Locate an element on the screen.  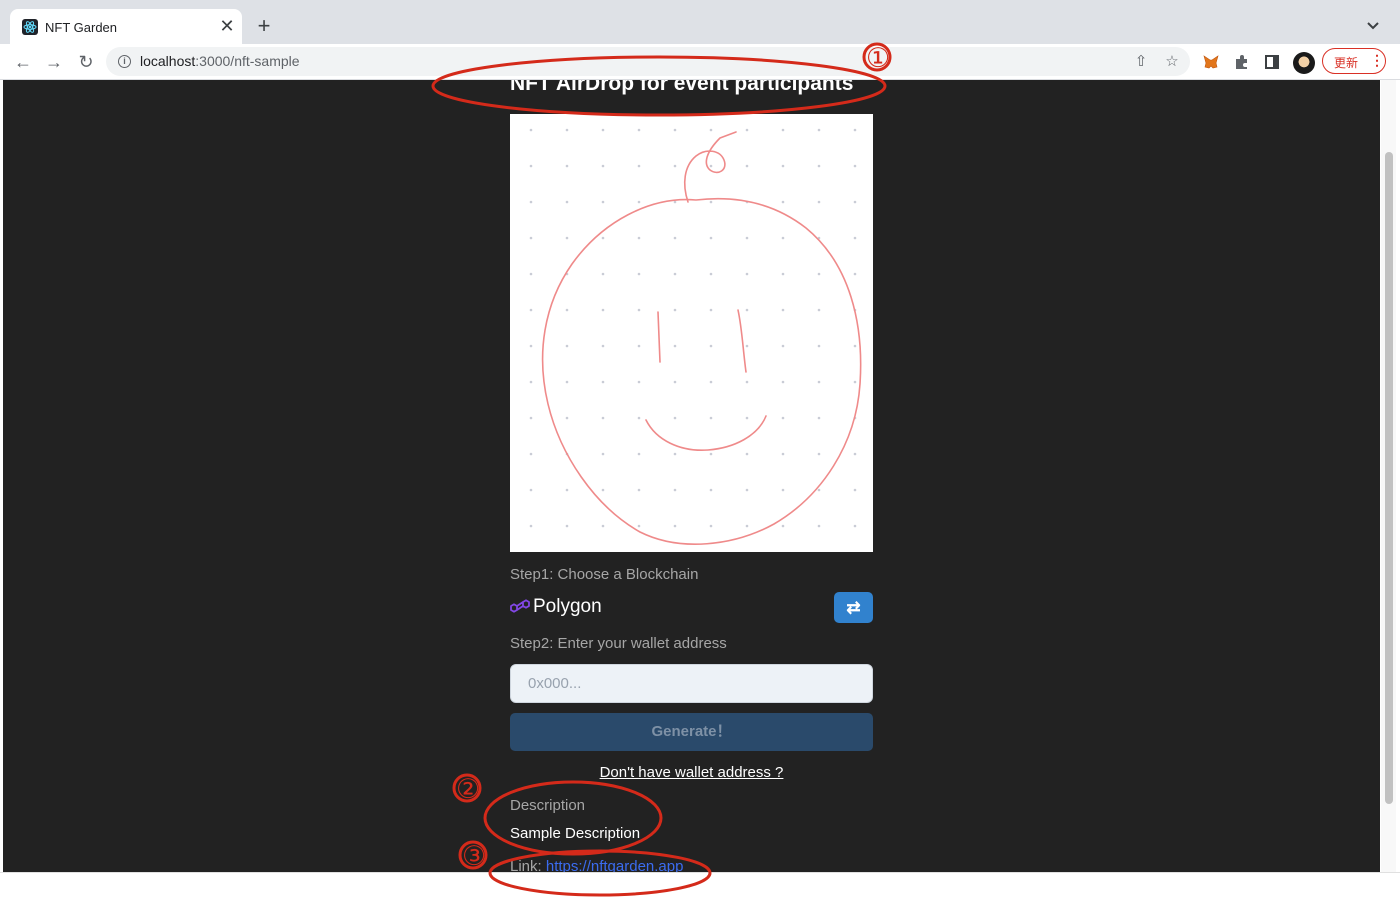
nft-drawing-image is located at coordinates (691, 333).